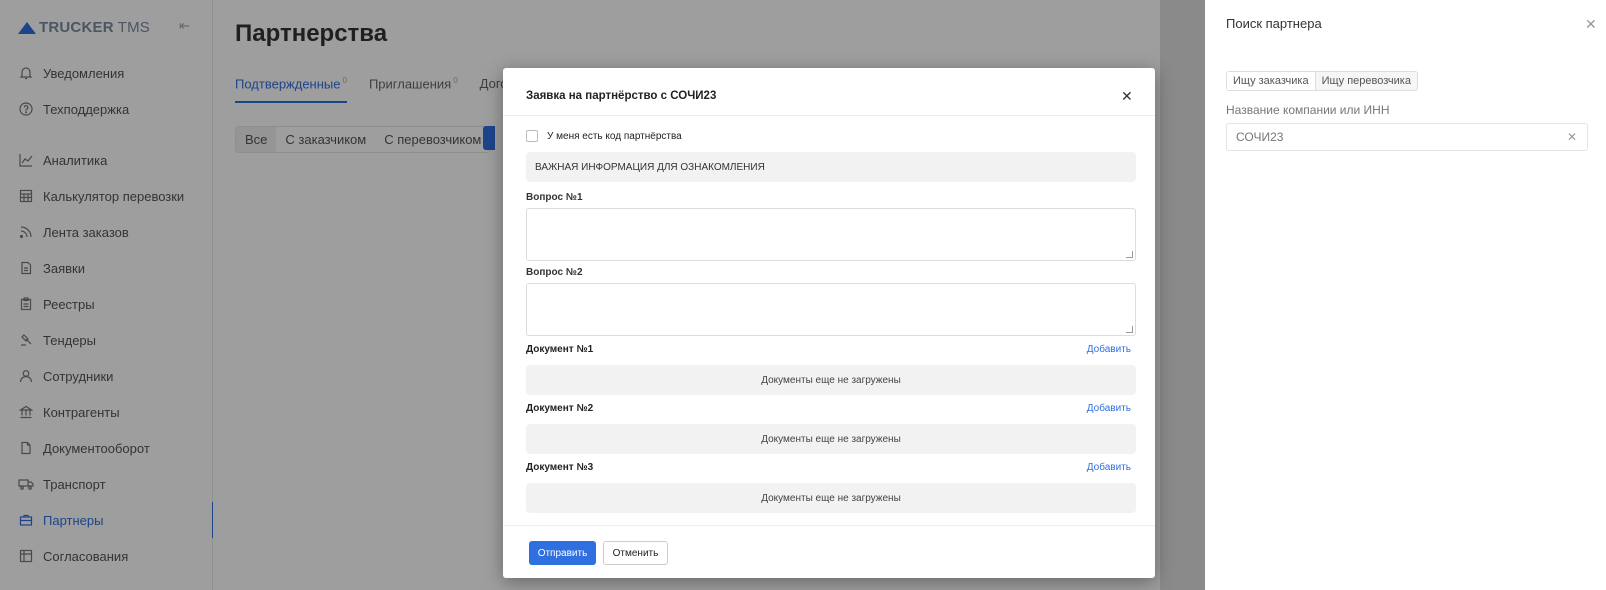 The height and width of the screenshot is (590, 1606). Describe the element at coordinates (831, 439) in the screenshot. I see `document-2-dropzone: Документы еще не загружены` at that location.